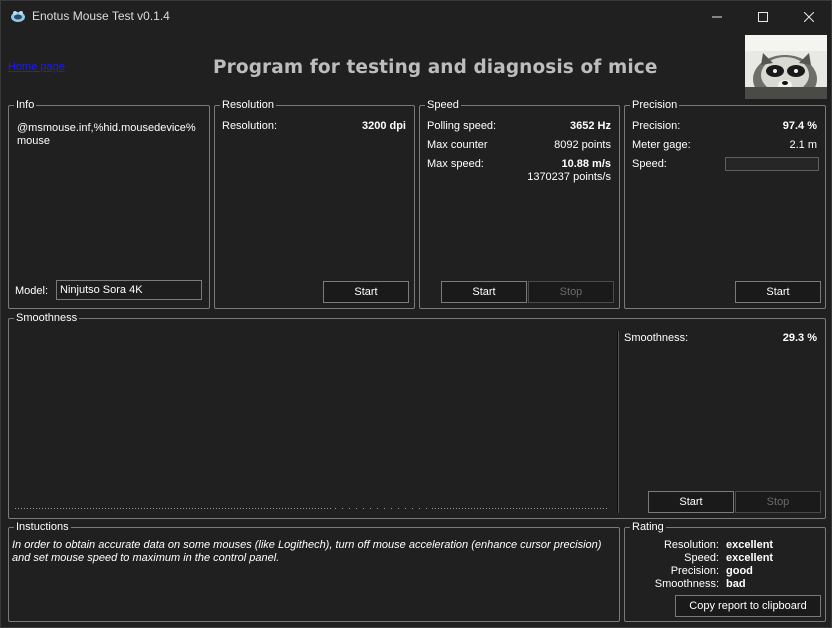 This screenshot has height=628, width=832. I want to click on rating-speed-label: Speed:, so click(701, 558).